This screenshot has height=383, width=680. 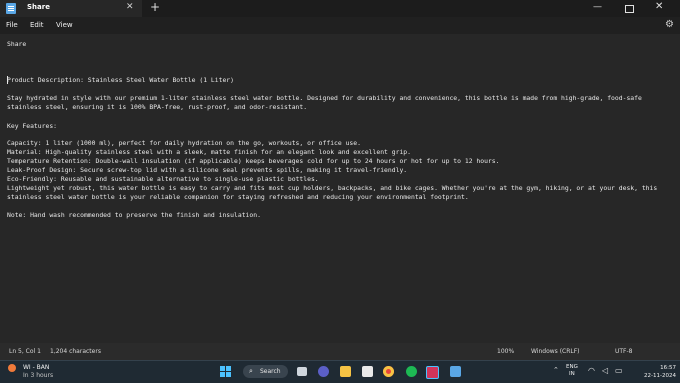 I want to click on battery-icon: ▭, so click(x=619, y=370).